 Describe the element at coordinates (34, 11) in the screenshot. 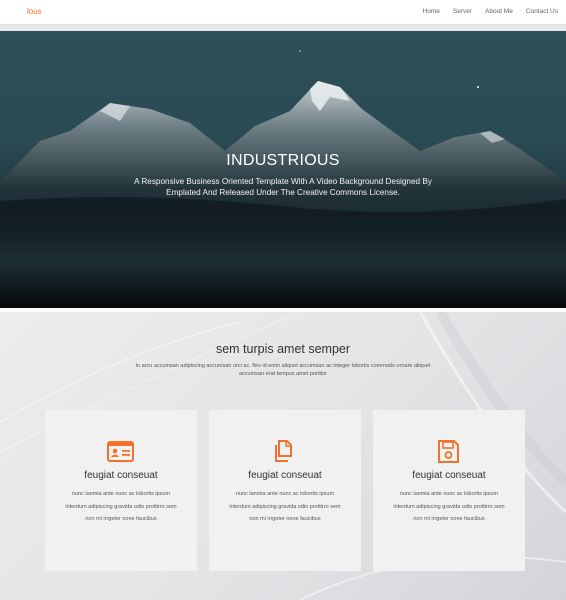

I see `logo: lous` at that location.